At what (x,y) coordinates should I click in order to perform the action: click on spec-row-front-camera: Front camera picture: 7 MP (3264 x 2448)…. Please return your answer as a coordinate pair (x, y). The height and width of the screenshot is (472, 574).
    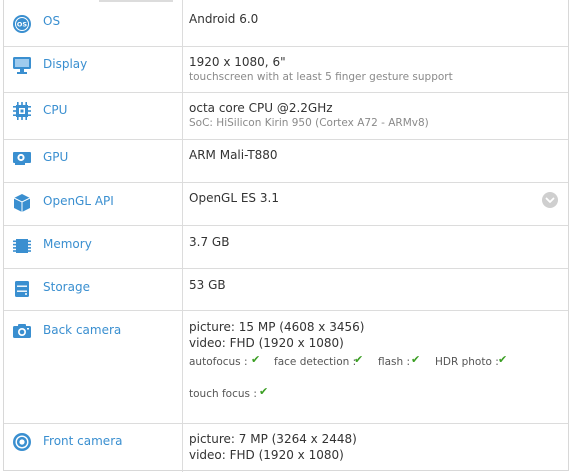
    Looking at the image, I should click on (286, 448).